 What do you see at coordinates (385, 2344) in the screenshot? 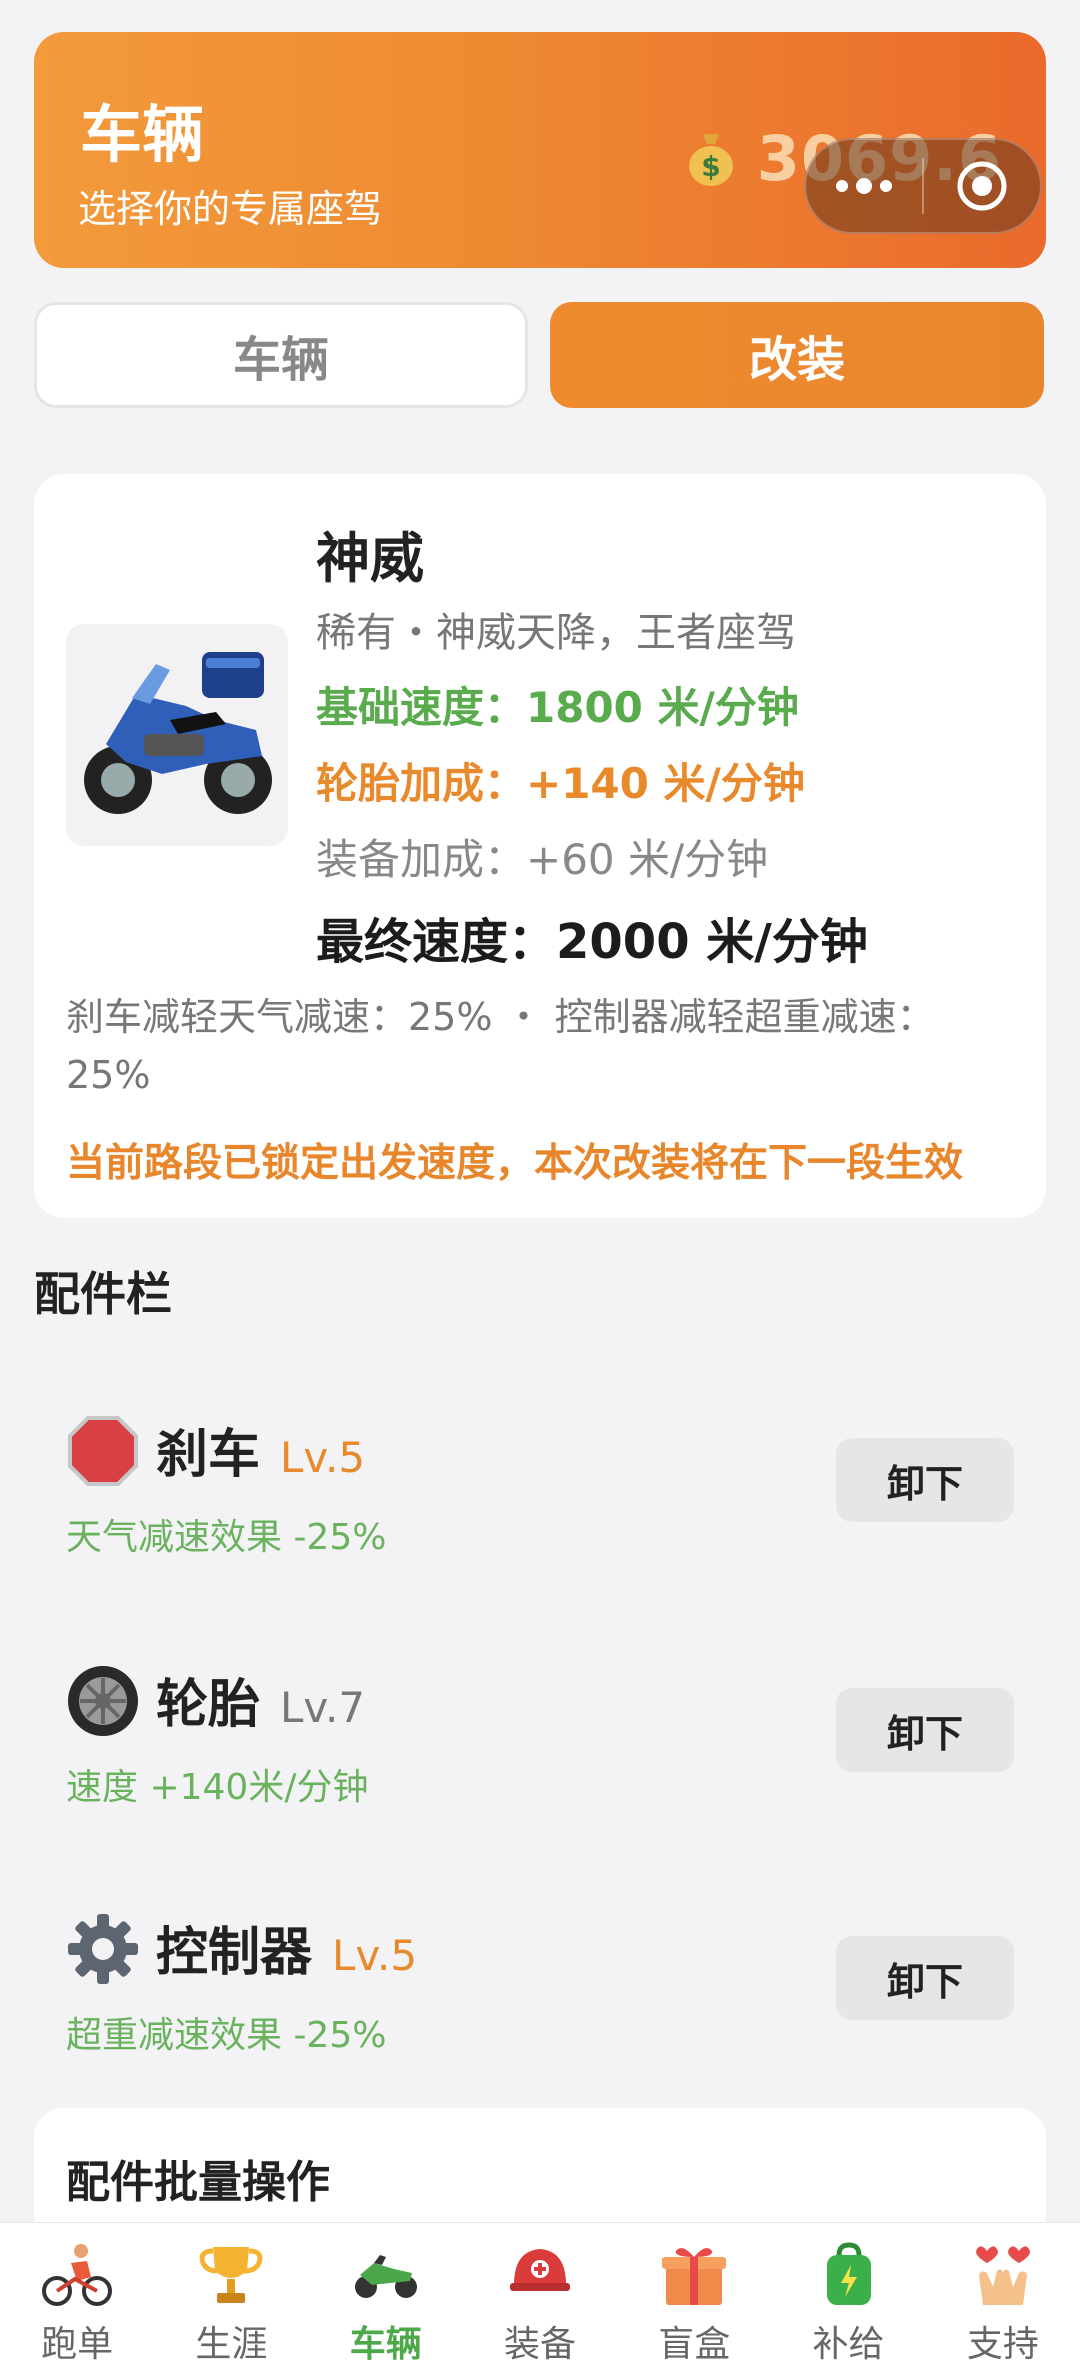
I see `nav-label: 车辆` at bounding box center [385, 2344].